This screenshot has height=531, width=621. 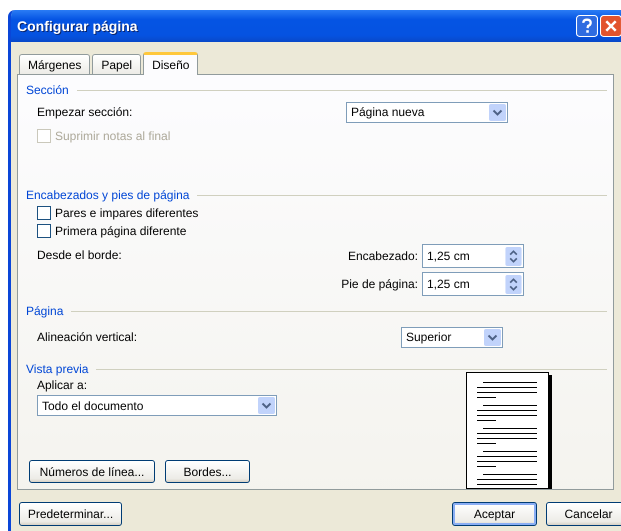 What do you see at coordinates (54, 64) in the screenshot?
I see `tab: Márgenes` at bounding box center [54, 64].